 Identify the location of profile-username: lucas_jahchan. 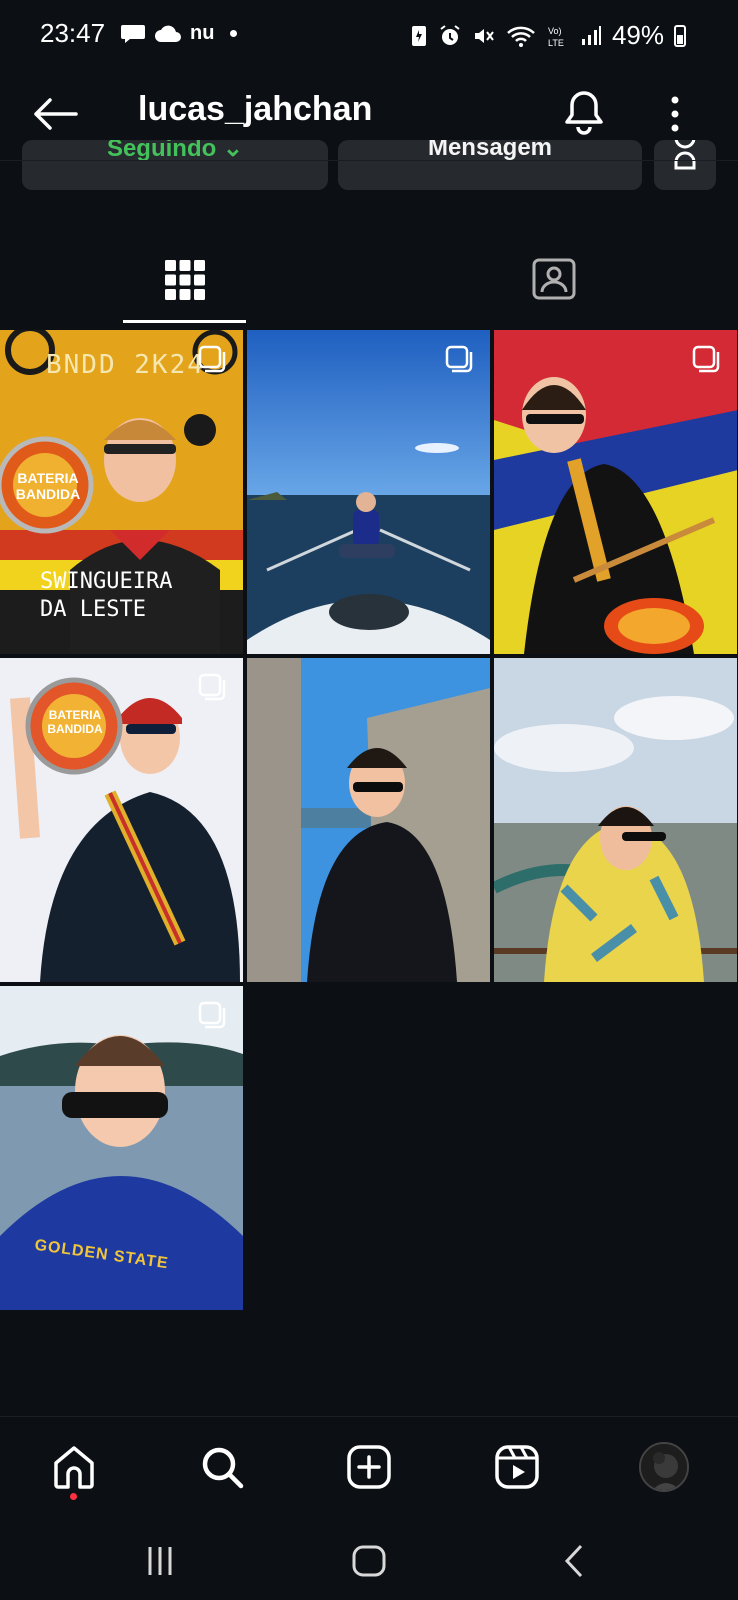
(255, 109).